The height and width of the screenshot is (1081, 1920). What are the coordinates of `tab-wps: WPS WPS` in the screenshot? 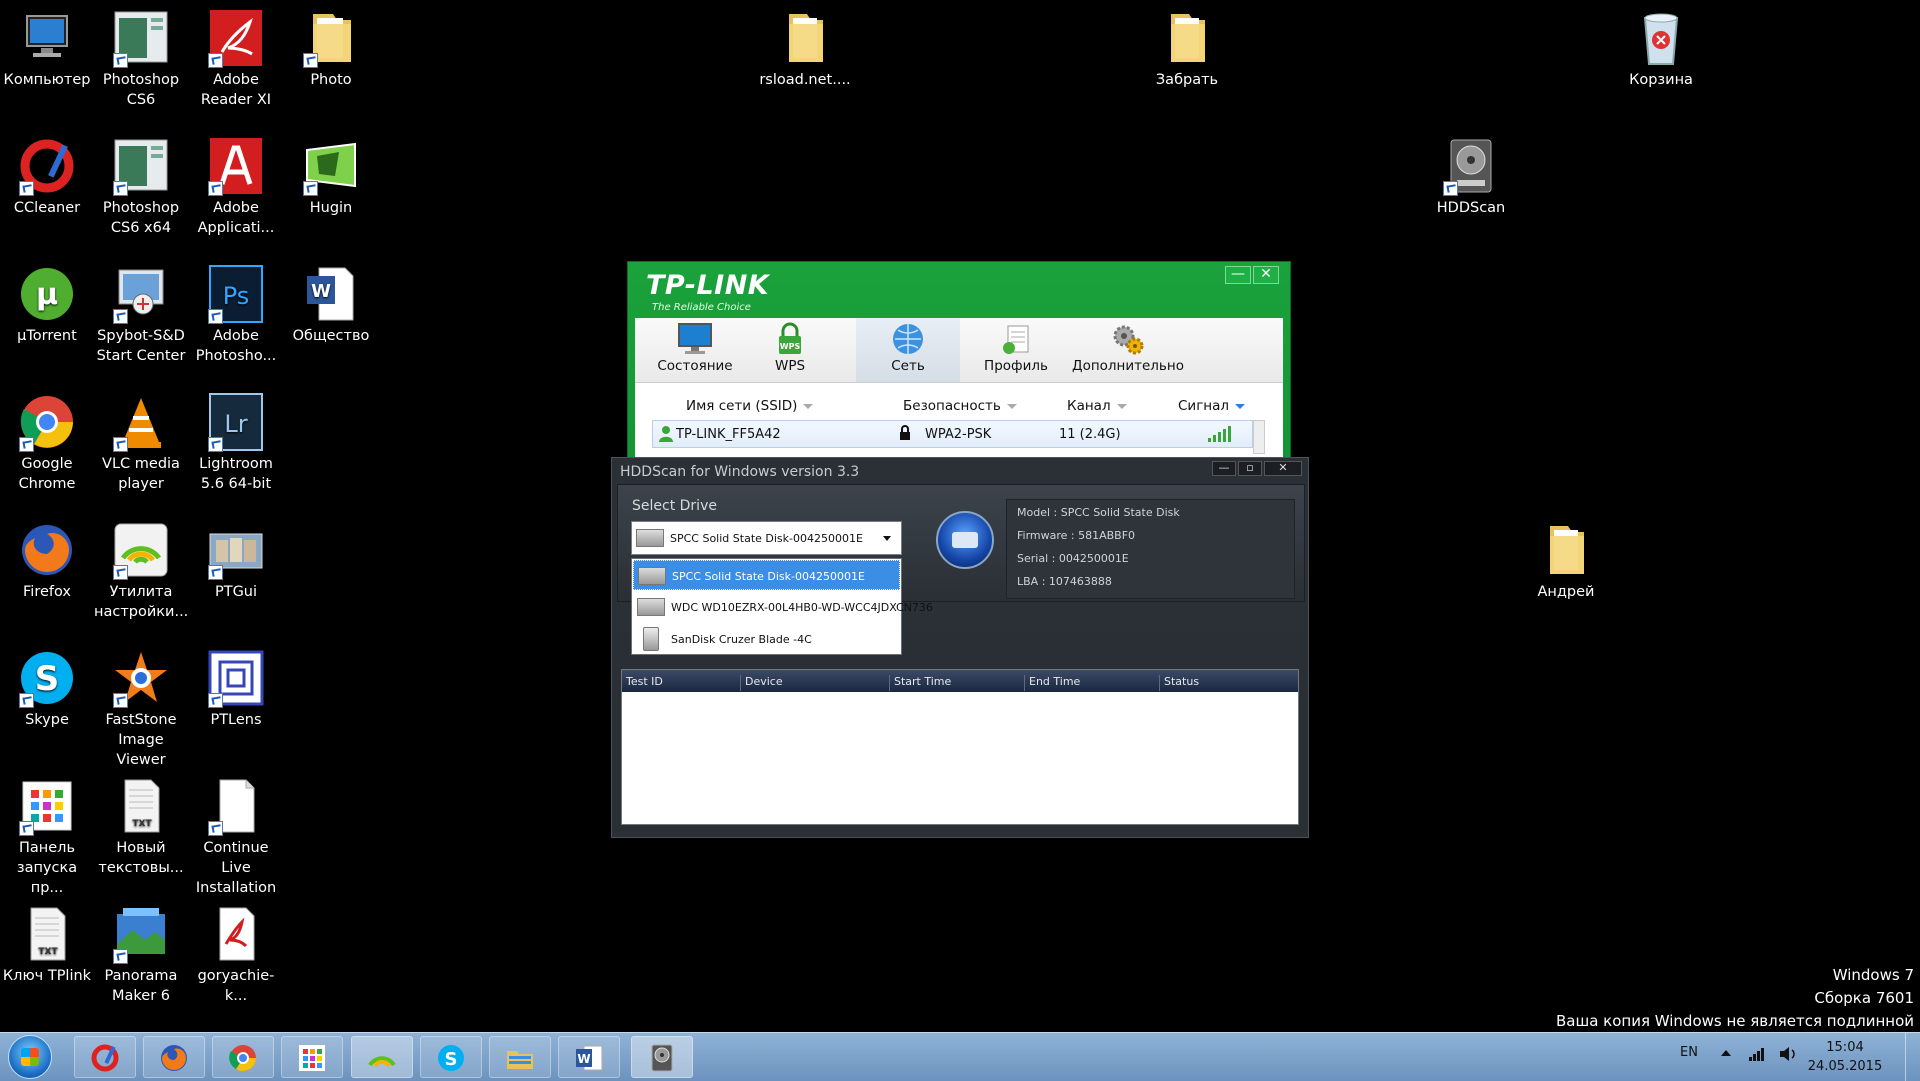 It's located at (790, 350).